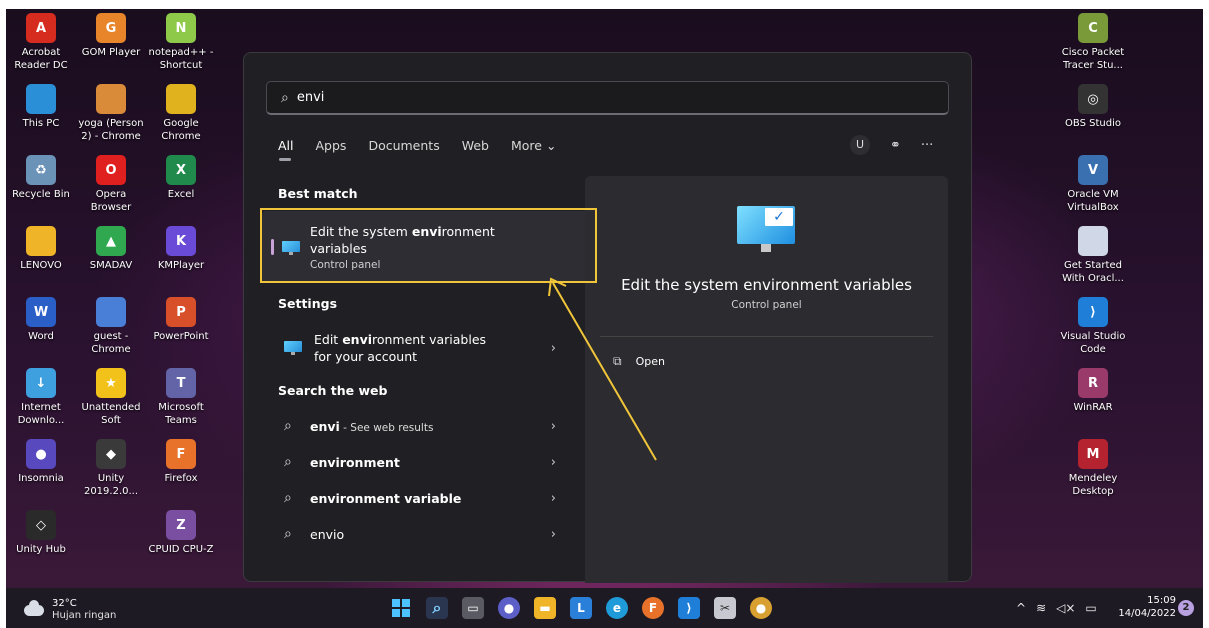 The width and height of the screenshot is (1209, 628). Describe the element at coordinates (64, 603) in the screenshot. I see `temperature: 32°C` at that location.